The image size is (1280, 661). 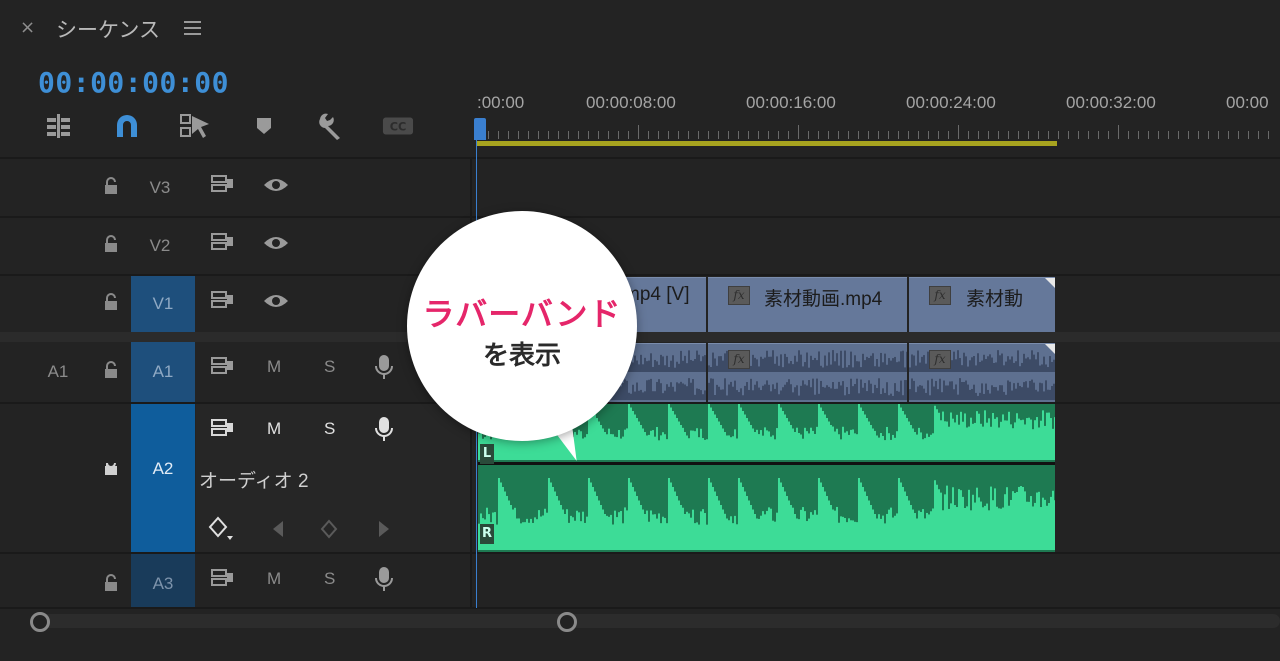 I want to click on next-keyframe-icon, so click(x=384, y=529).